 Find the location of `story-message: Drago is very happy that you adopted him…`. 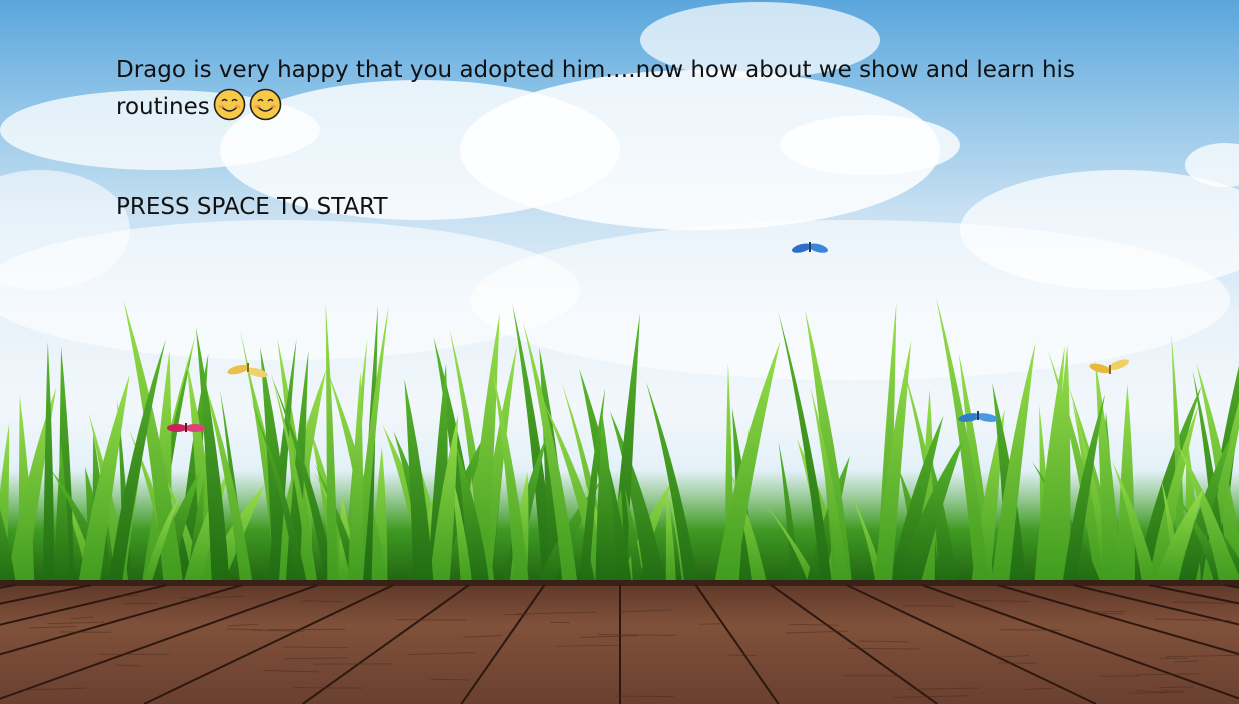

story-message: Drago is very happy that you adopted him… is located at coordinates (596, 92).